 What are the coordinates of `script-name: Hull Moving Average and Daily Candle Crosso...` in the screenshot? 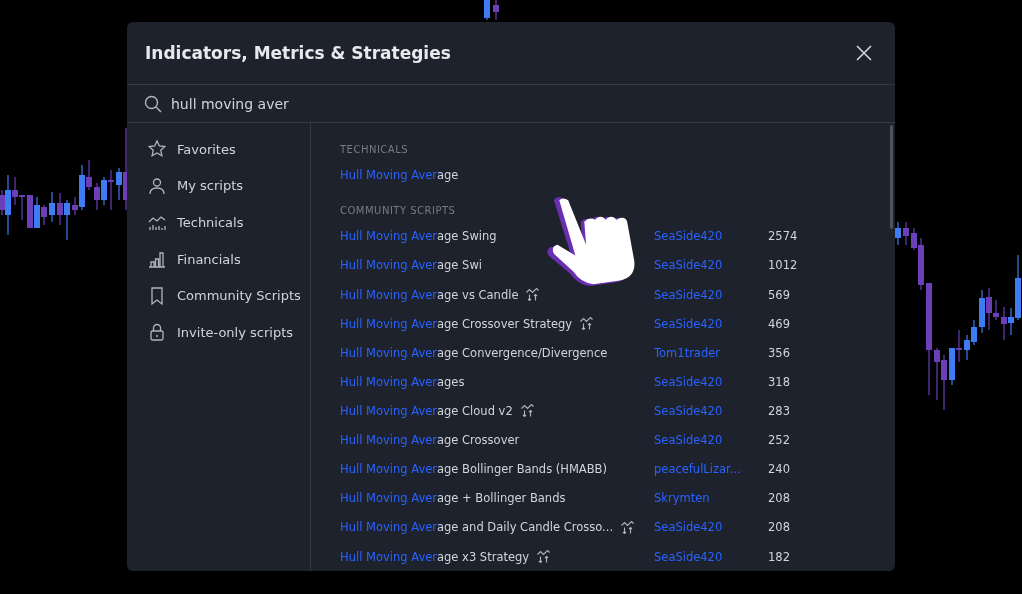 It's located at (477, 527).